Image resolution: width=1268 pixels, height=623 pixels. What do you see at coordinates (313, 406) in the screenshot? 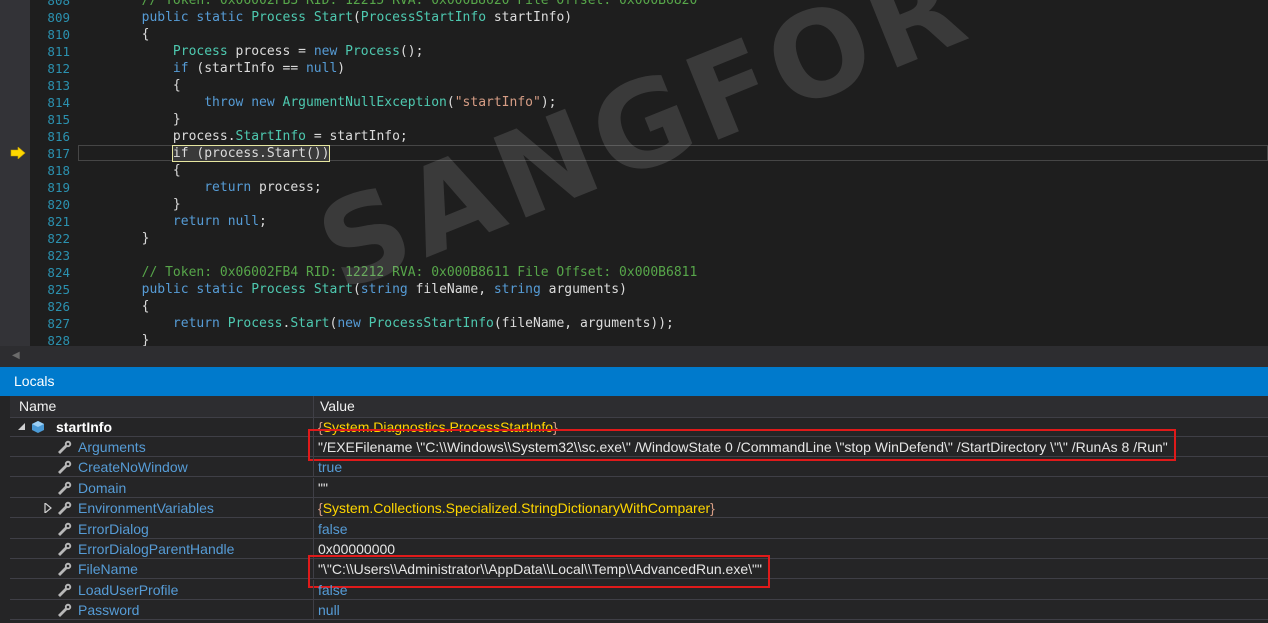
I see `column-divider` at bounding box center [313, 406].